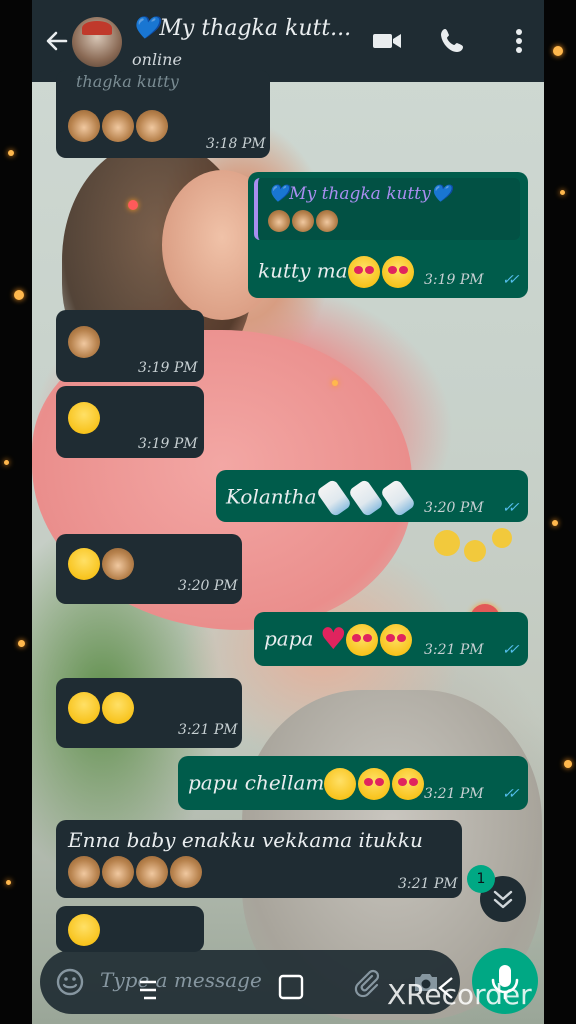 This screenshot has height=1024, width=576. I want to click on message-outgoing: papa 3:21 PM ✓✓, so click(391, 639).